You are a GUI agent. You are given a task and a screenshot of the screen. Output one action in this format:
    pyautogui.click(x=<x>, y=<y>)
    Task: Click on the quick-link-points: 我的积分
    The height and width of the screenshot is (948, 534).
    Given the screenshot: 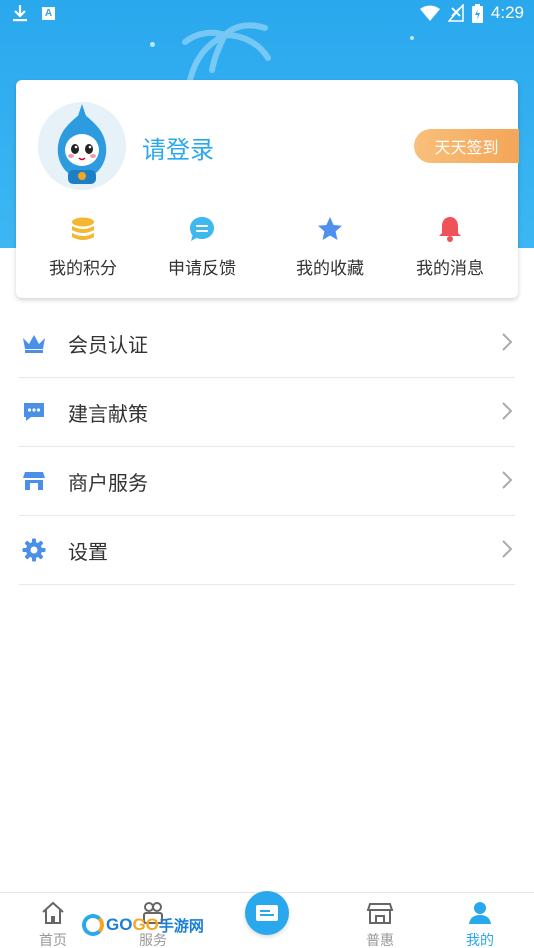 What is the action you would take?
    pyautogui.click(x=83, y=245)
    